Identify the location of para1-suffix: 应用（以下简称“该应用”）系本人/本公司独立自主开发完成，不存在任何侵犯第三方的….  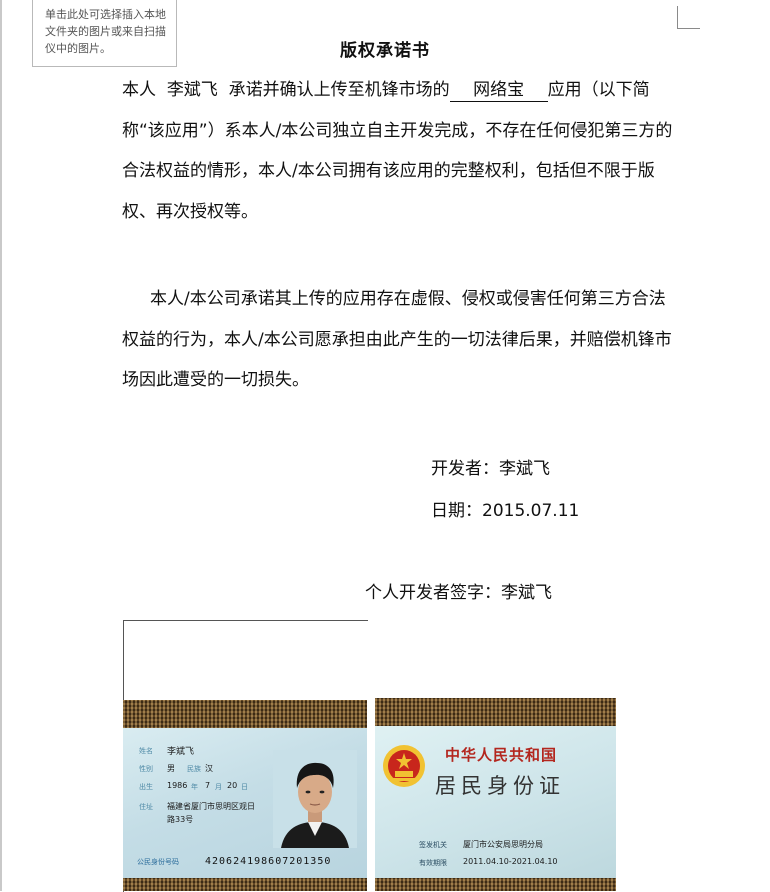
(397, 151).